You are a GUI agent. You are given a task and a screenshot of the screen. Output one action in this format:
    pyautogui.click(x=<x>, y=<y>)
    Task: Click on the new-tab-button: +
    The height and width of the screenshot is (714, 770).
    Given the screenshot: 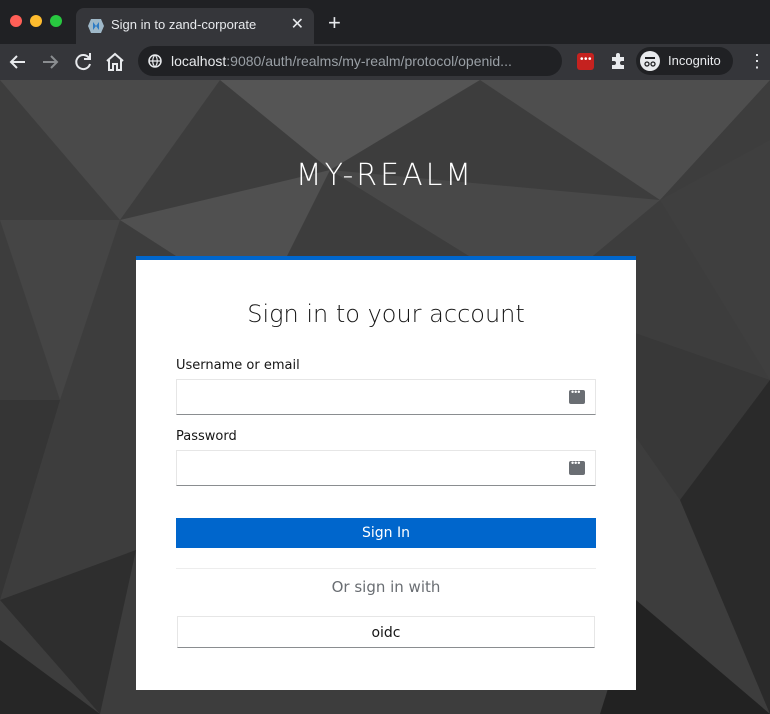 What is the action you would take?
    pyautogui.click(x=334, y=23)
    